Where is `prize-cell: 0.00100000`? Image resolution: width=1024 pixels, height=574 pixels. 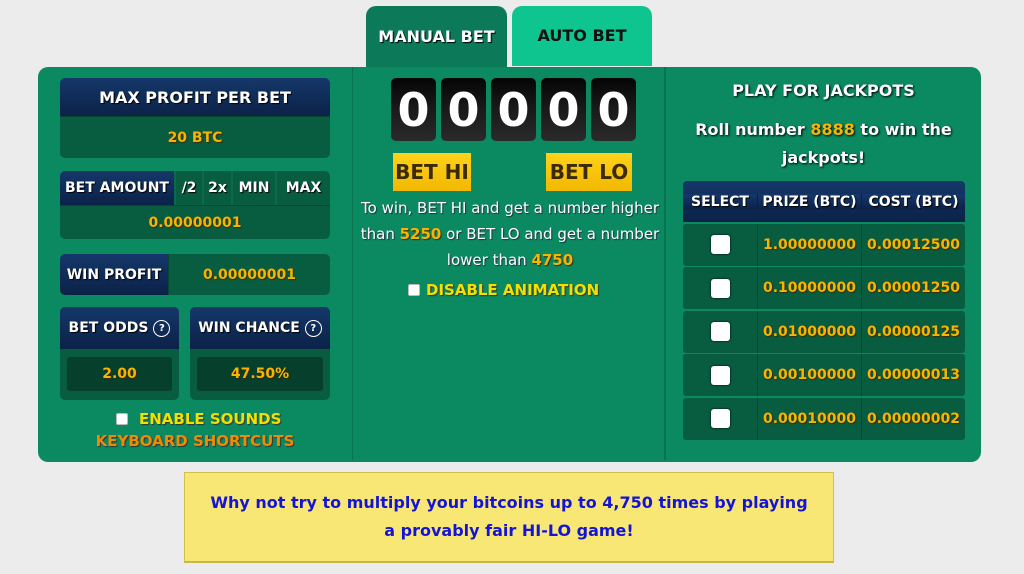 prize-cell: 0.00100000 is located at coordinates (810, 375).